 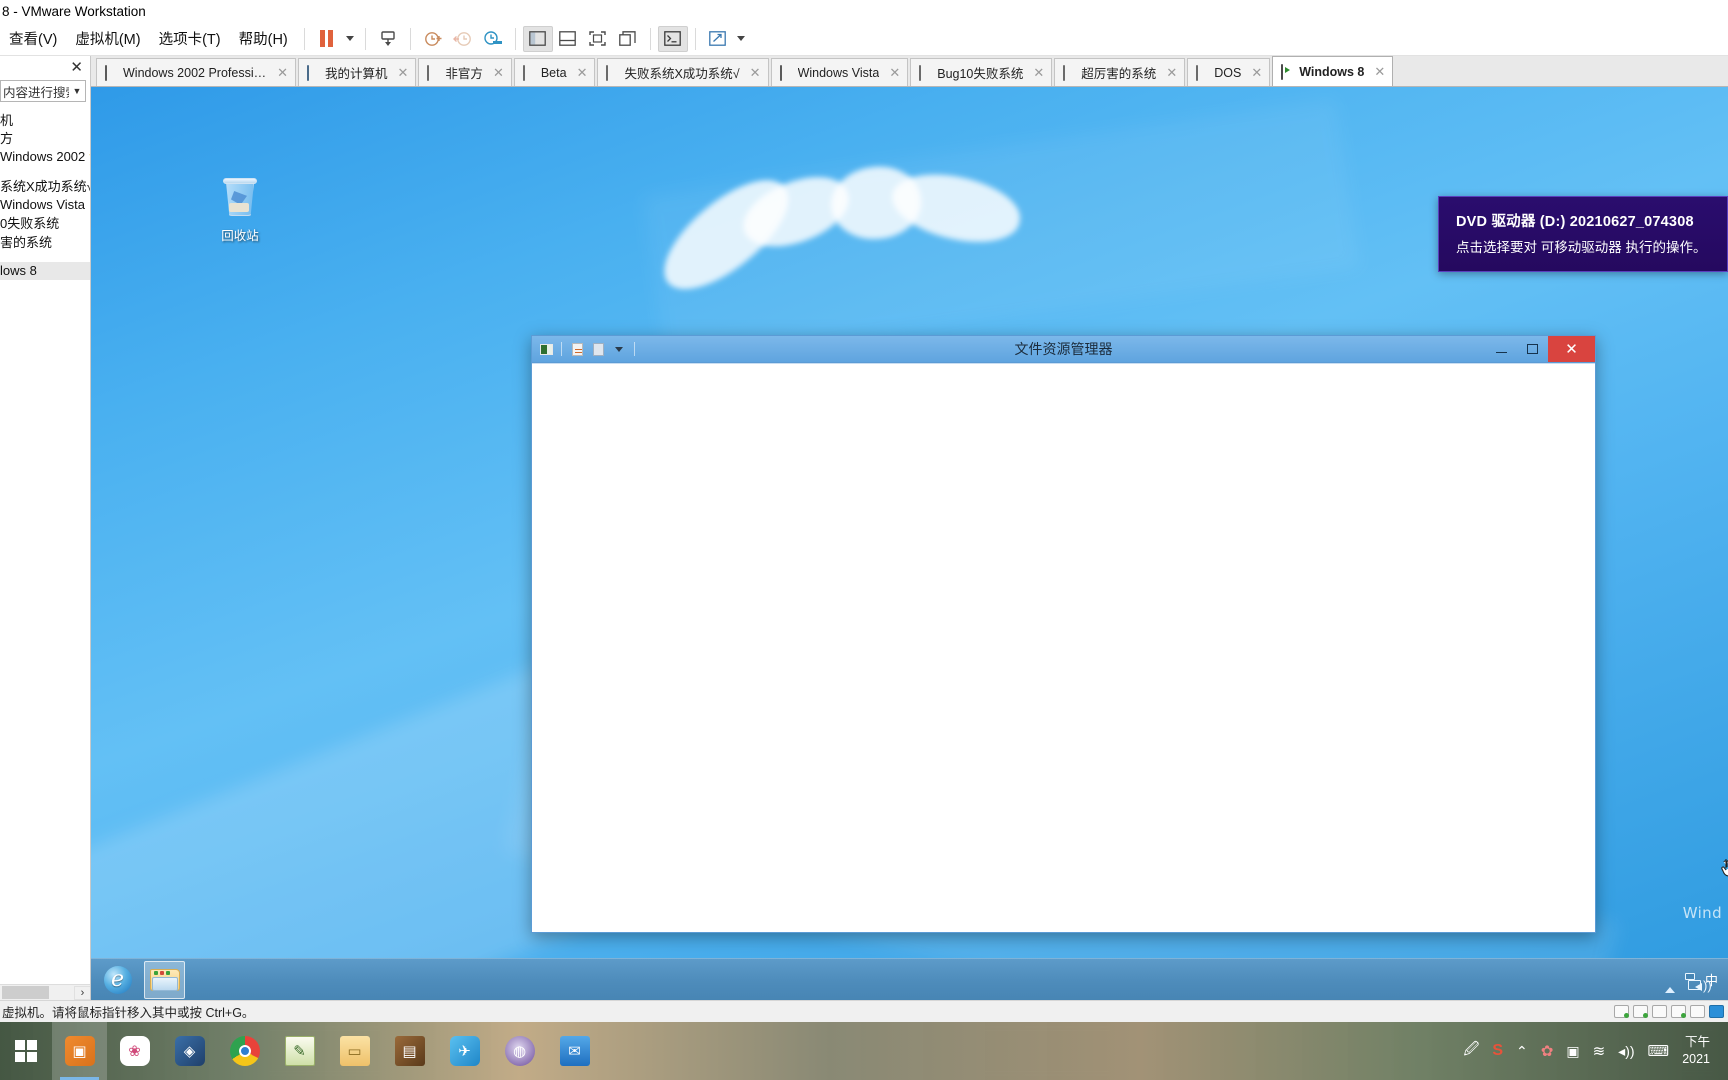 I want to click on menu-help: 帮助(H), so click(x=263, y=38).